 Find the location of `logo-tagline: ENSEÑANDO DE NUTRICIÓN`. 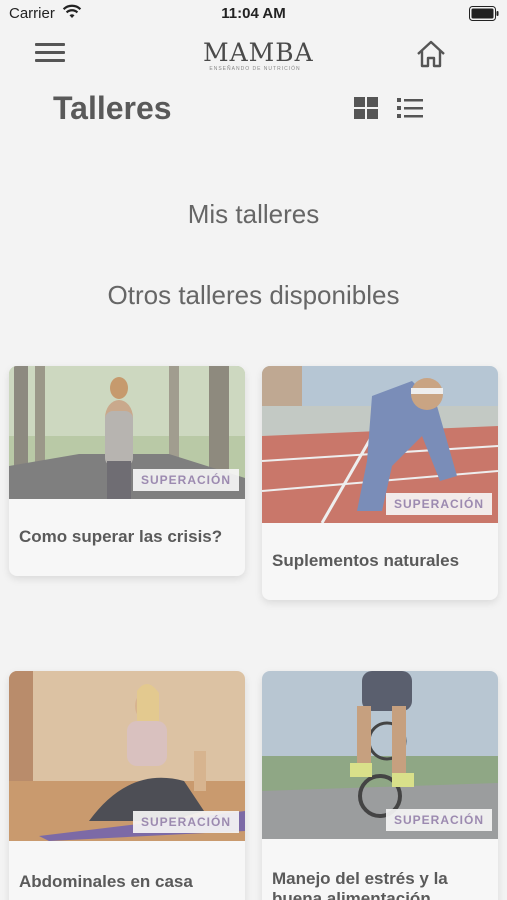

logo-tagline: ENSEÑANDO DE NUTRICIÓN is located at coordinates (255, 69).